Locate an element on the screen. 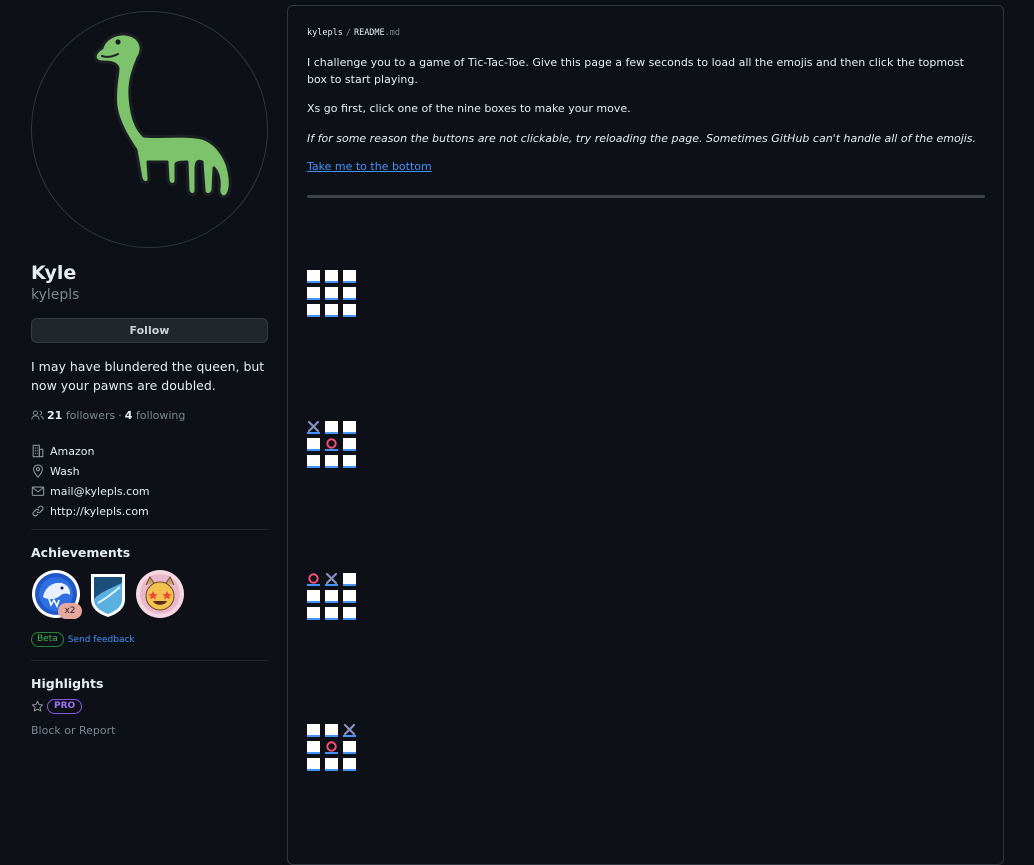 The width and height of the screenshot is (1034, 865). horizontal-rule is located at coordinates (646, 196).